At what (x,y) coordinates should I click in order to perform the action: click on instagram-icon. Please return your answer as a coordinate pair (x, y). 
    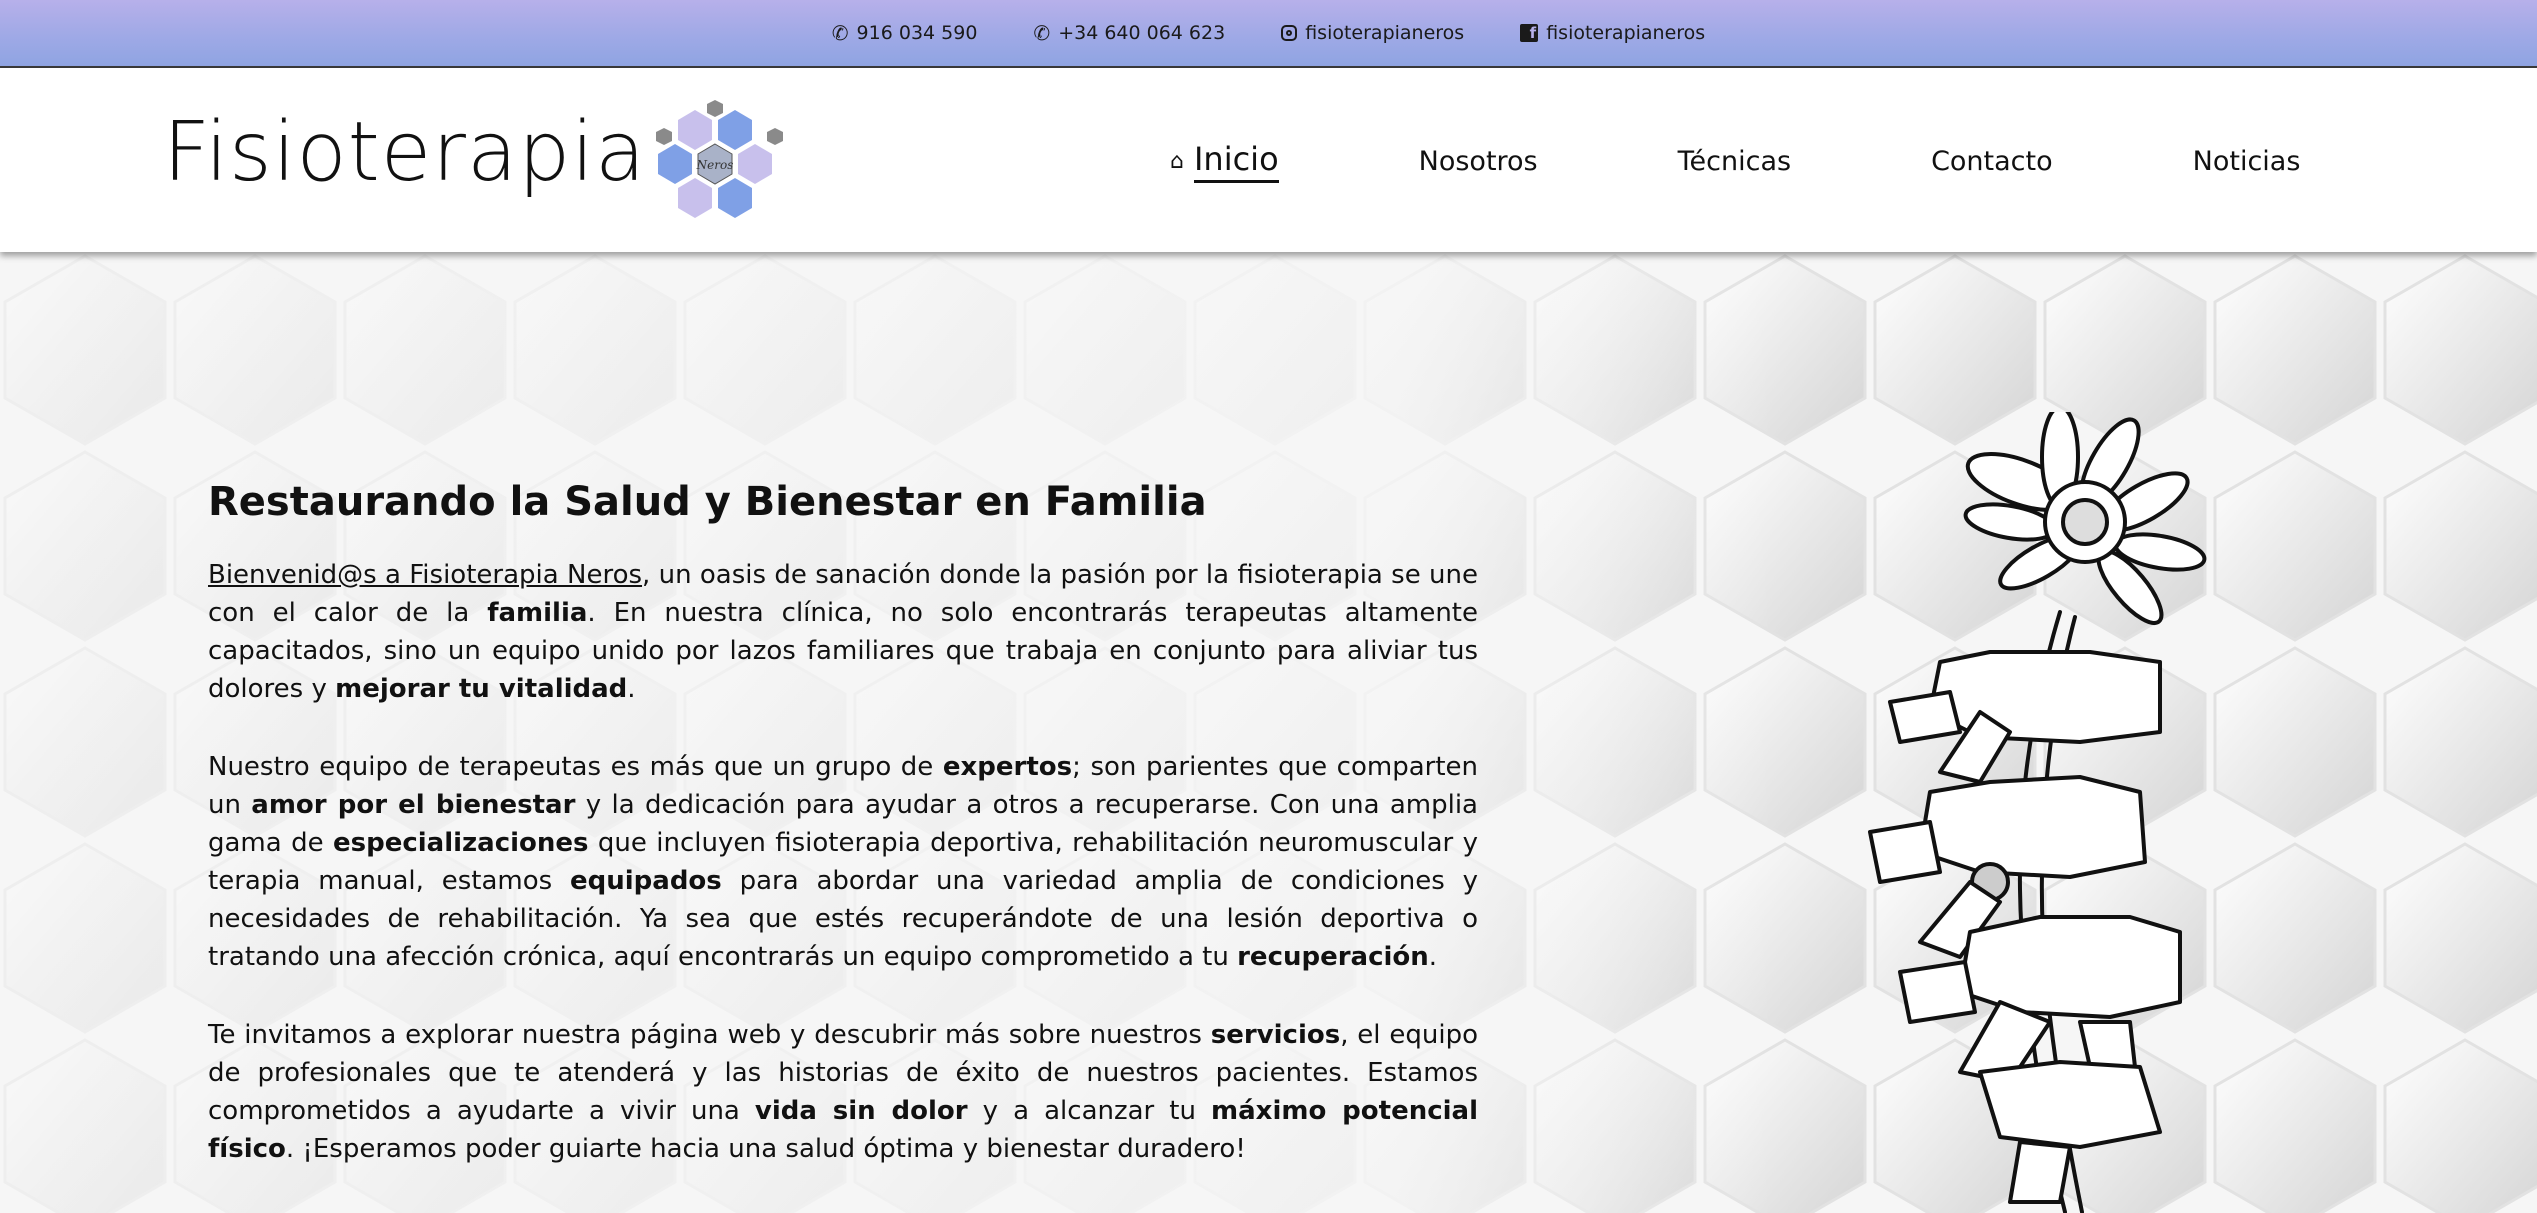
    Looking at the image, I should click on (1289, 33).